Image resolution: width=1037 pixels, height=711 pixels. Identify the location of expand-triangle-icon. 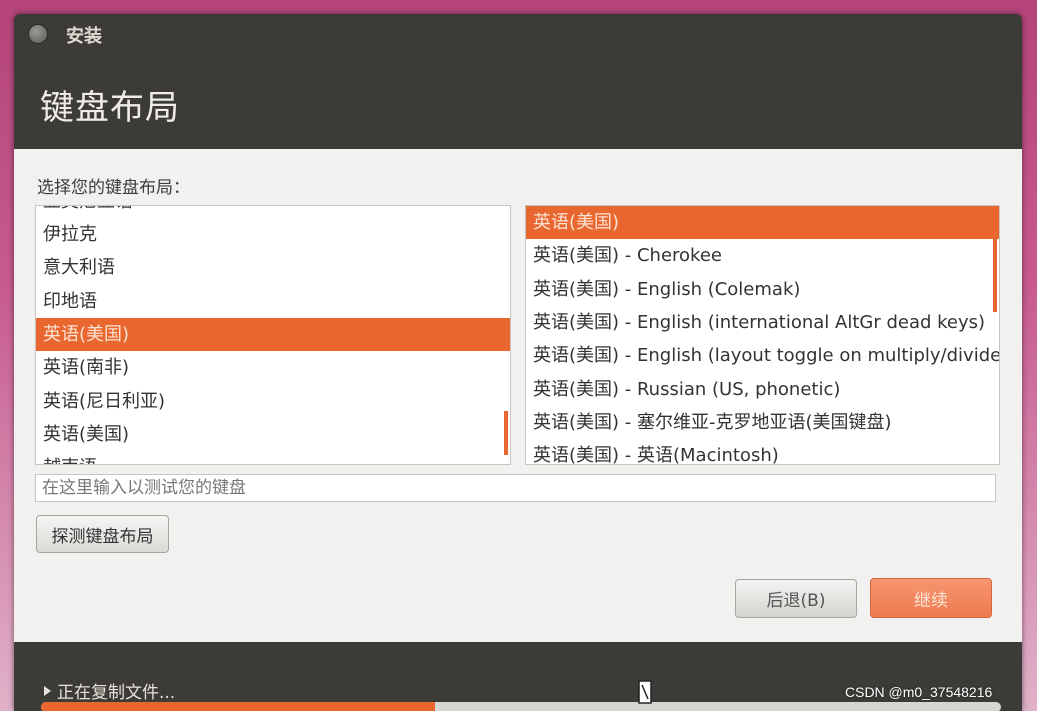
(47, 690).